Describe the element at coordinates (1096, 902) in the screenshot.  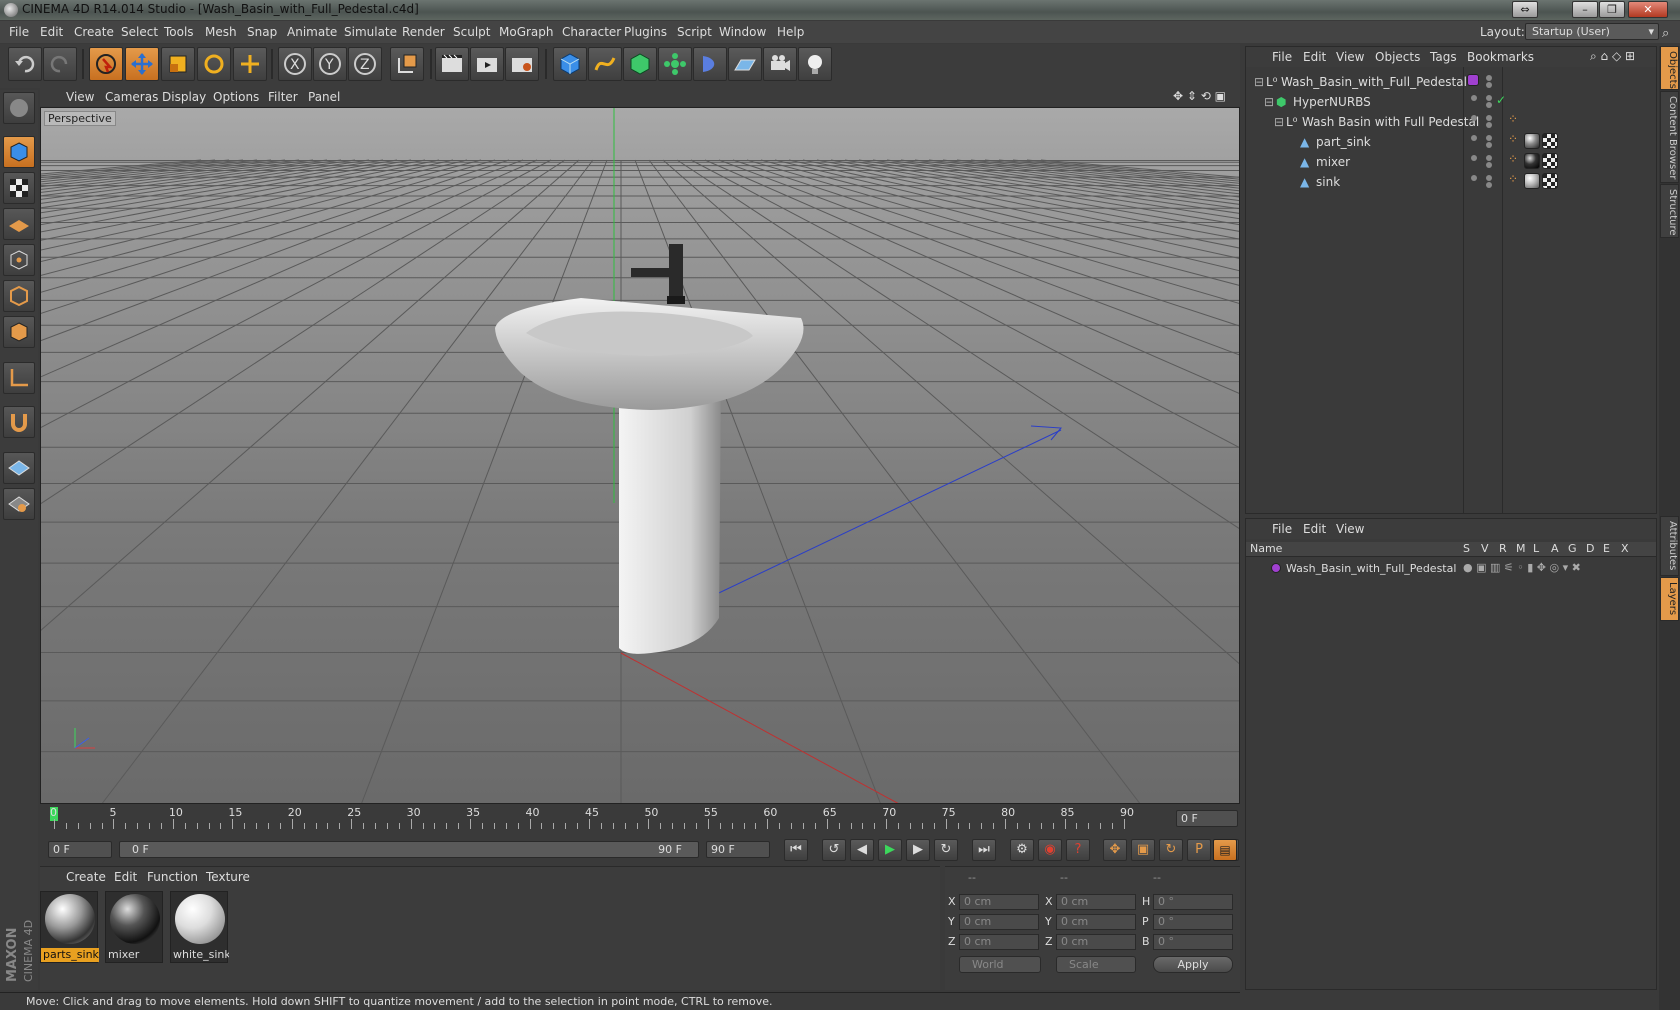
I see `size-x-field: 0 cm` at that location.